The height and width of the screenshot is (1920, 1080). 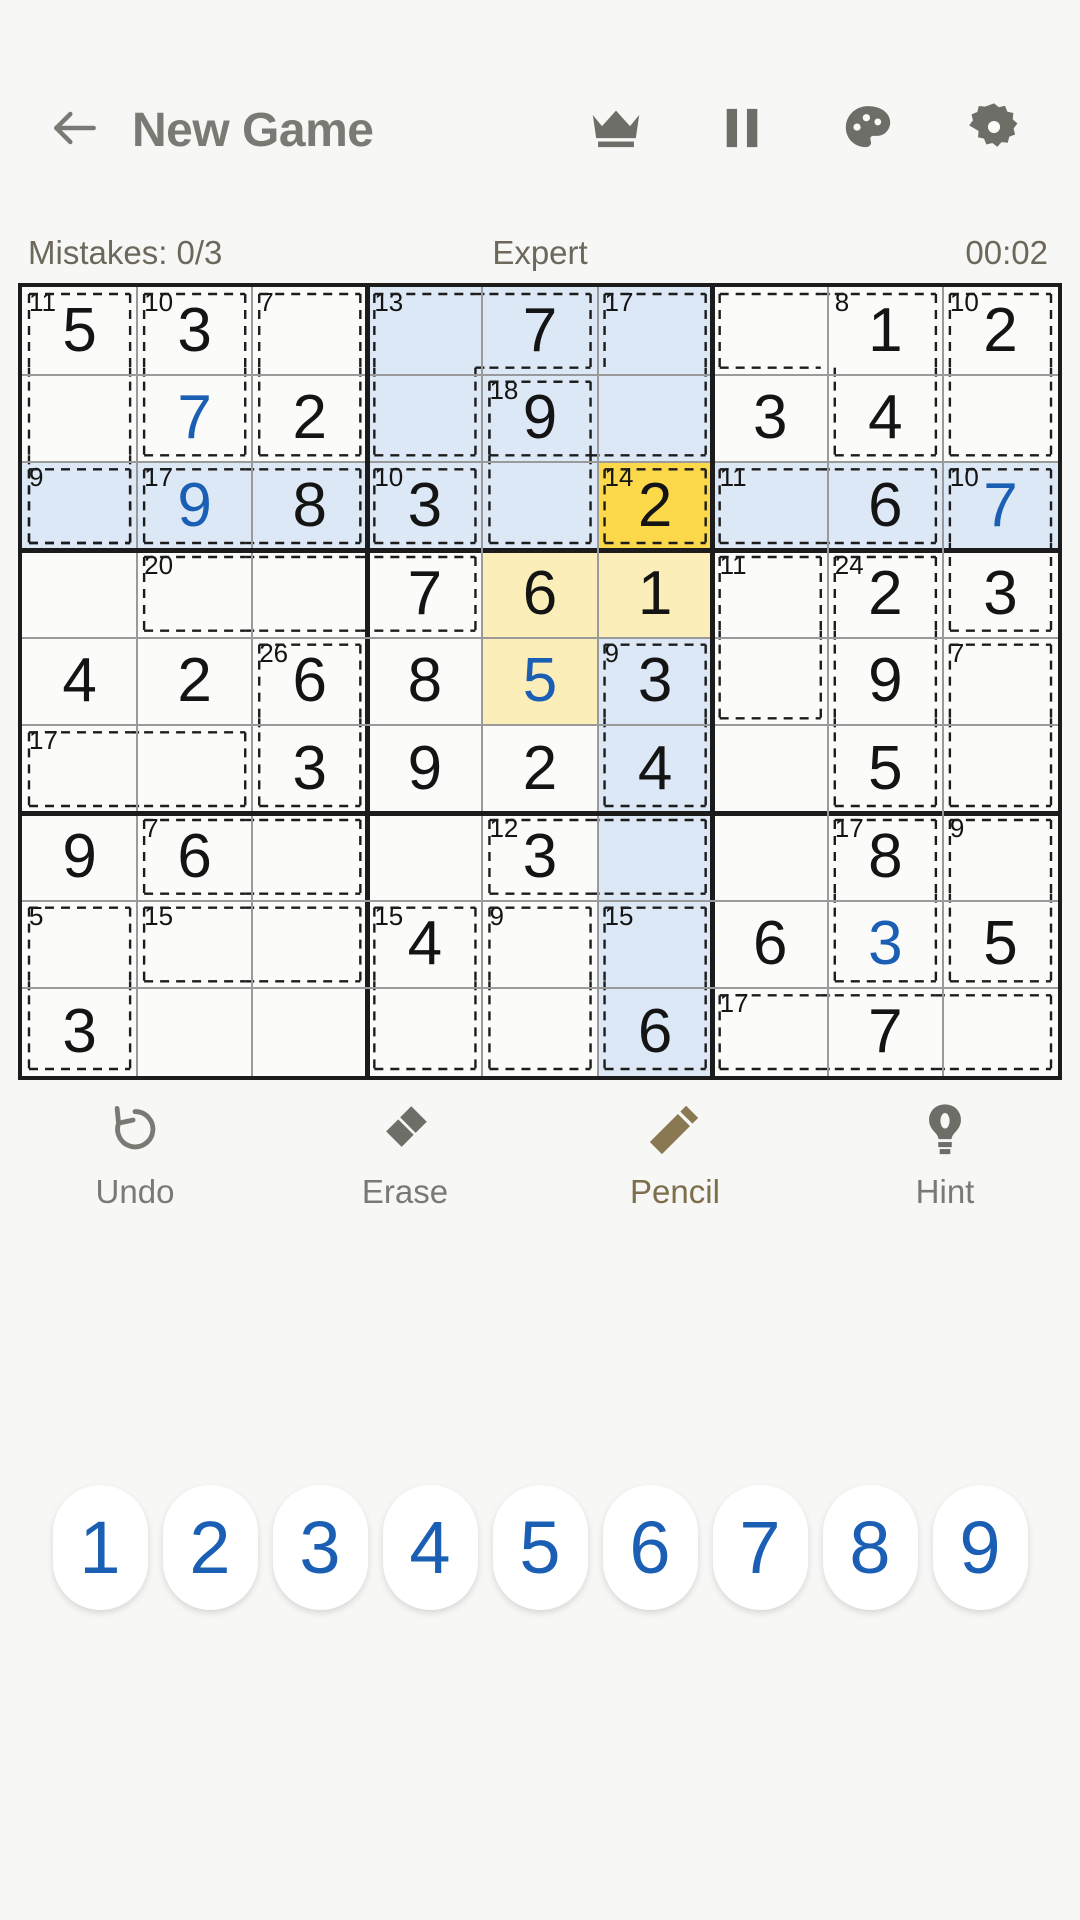 I want to click on numpad-key-5: 5, so click(x=540, y=1547).